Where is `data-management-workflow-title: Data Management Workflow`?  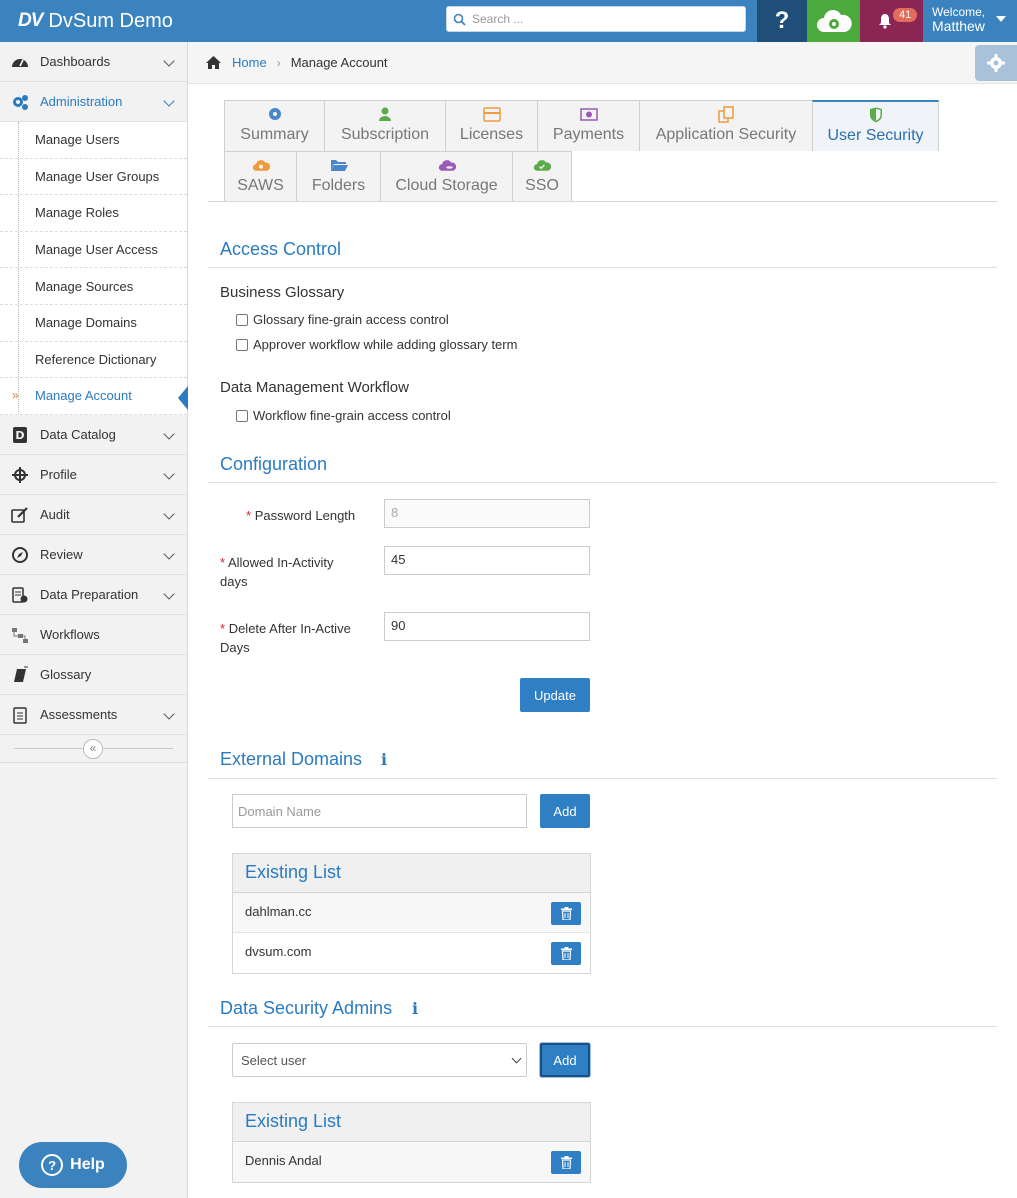
data-management-workflow-title: Data Management Workflow is located at coordinates (314, 387).